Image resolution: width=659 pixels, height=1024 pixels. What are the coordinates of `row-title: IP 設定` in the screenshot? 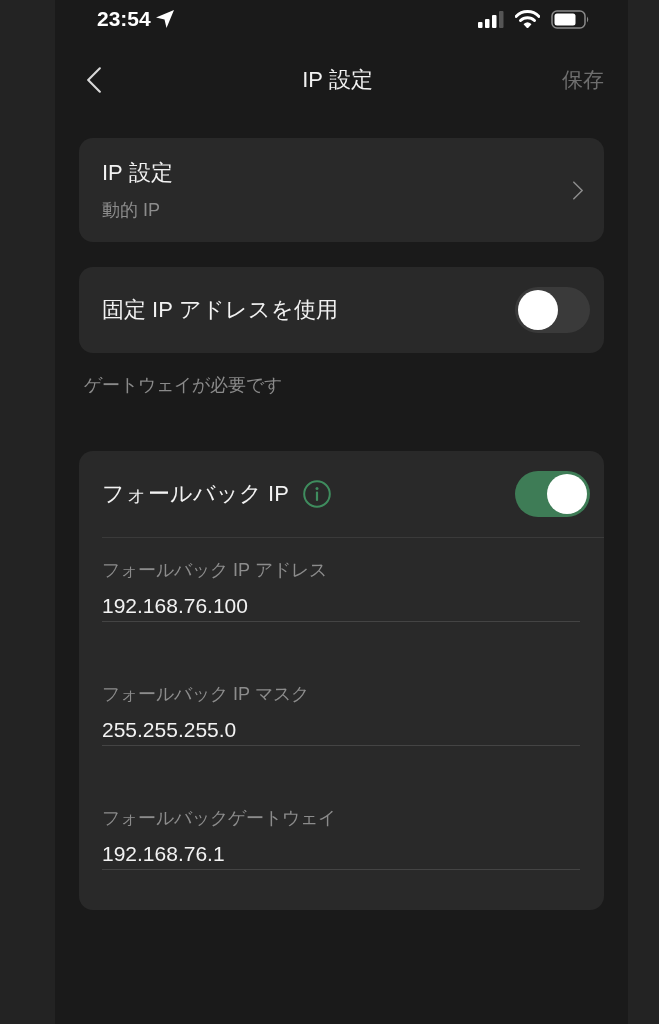 It's located at (137, 172).